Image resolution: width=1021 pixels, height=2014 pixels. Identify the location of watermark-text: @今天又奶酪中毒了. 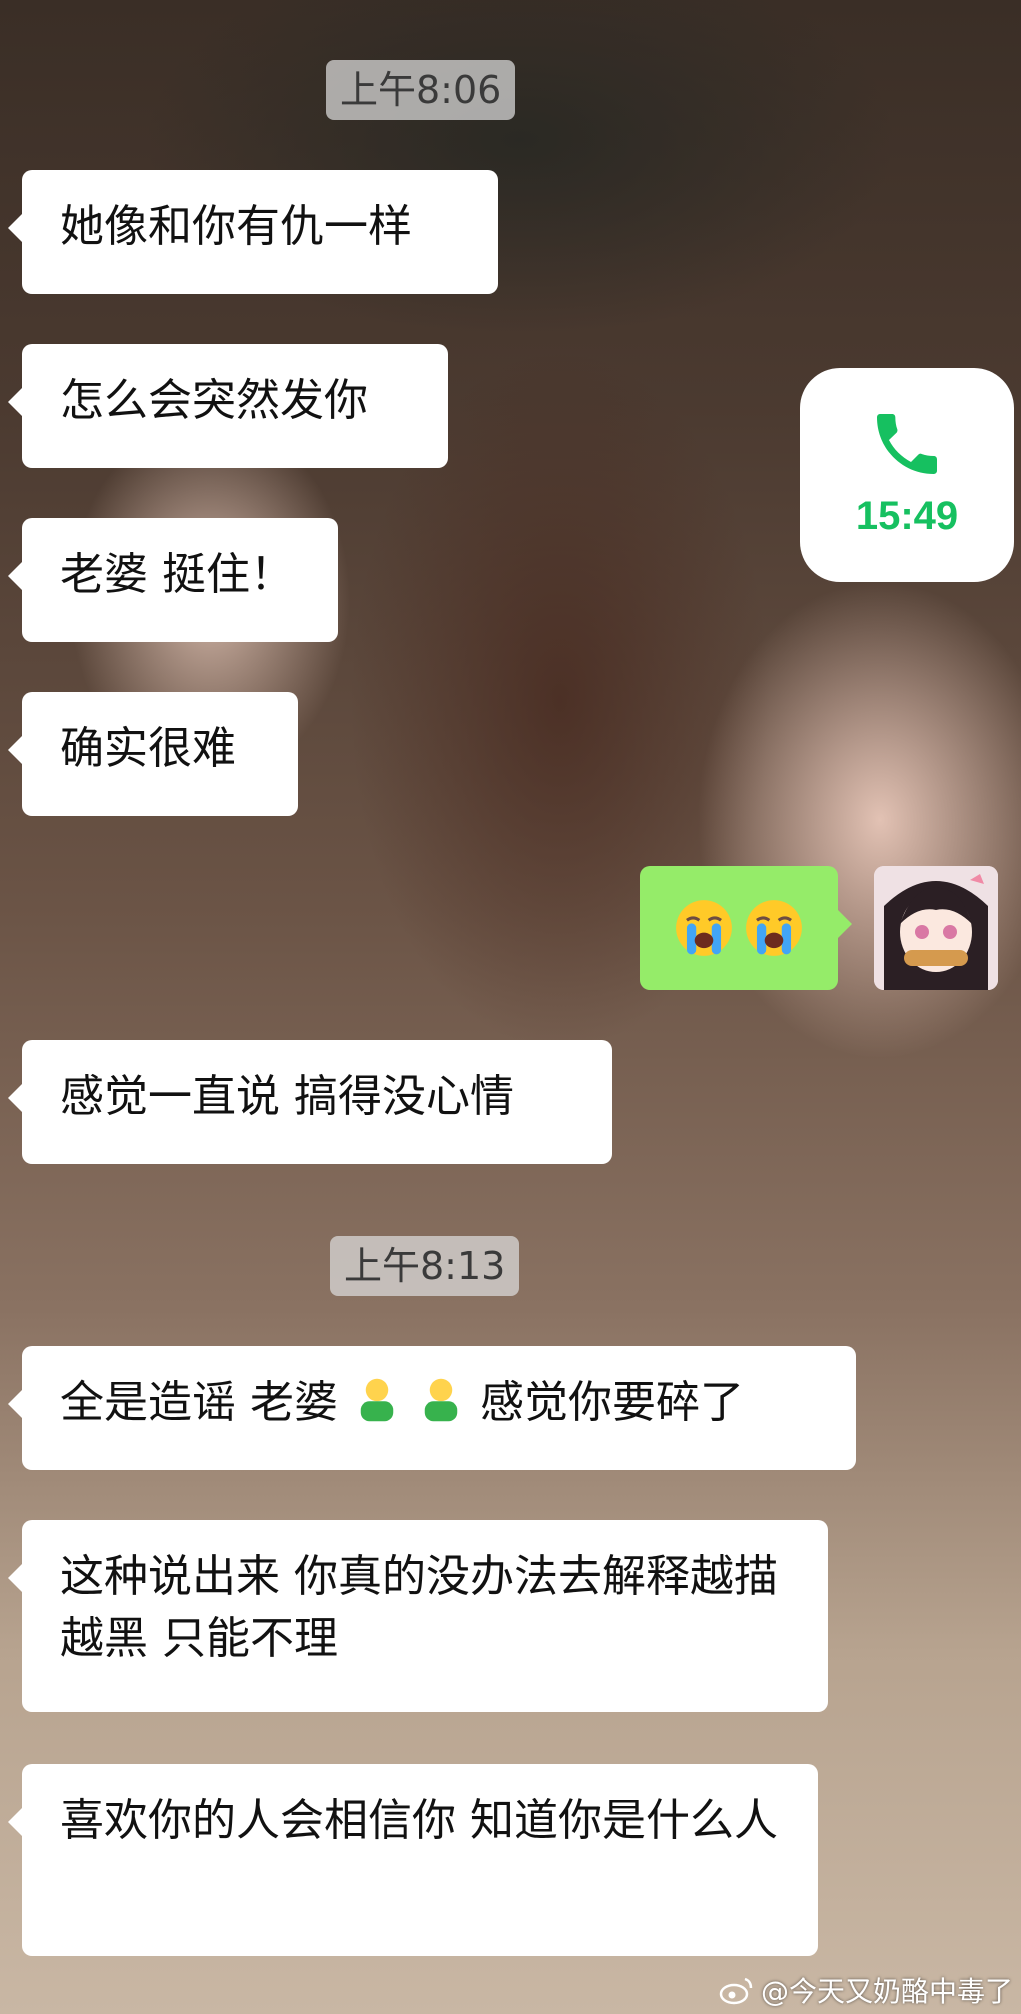
(886, 1991).